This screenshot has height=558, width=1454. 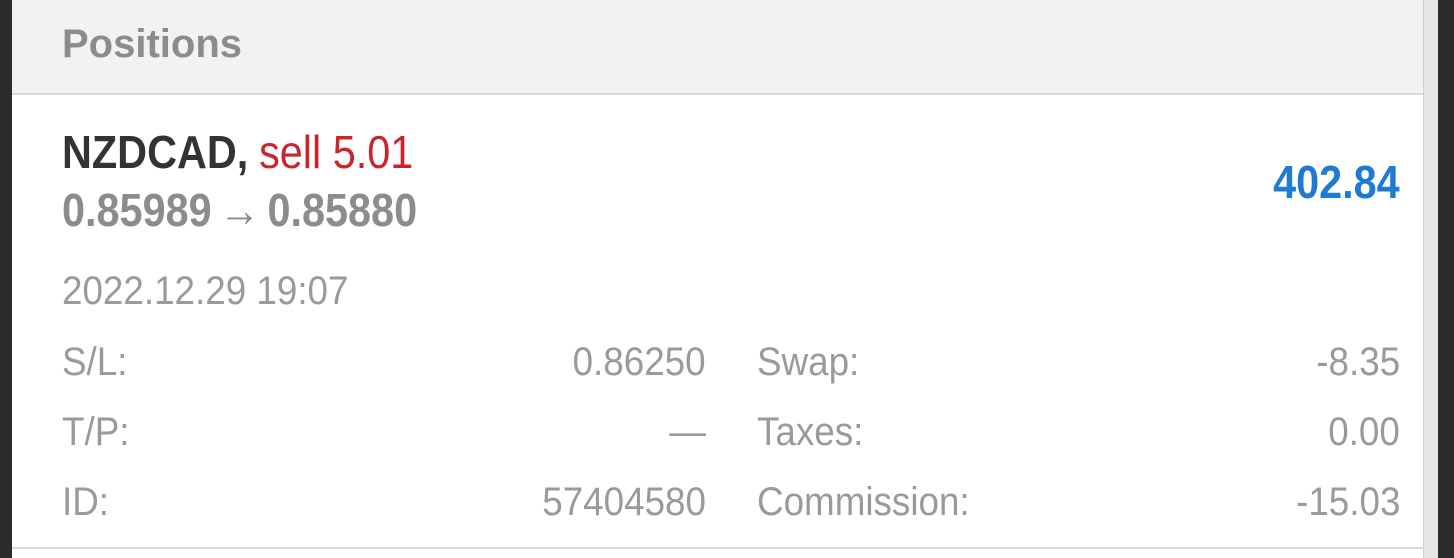 I want to click on position-header: NZDCAD, sell 5.01, so click(x=237, y=152).